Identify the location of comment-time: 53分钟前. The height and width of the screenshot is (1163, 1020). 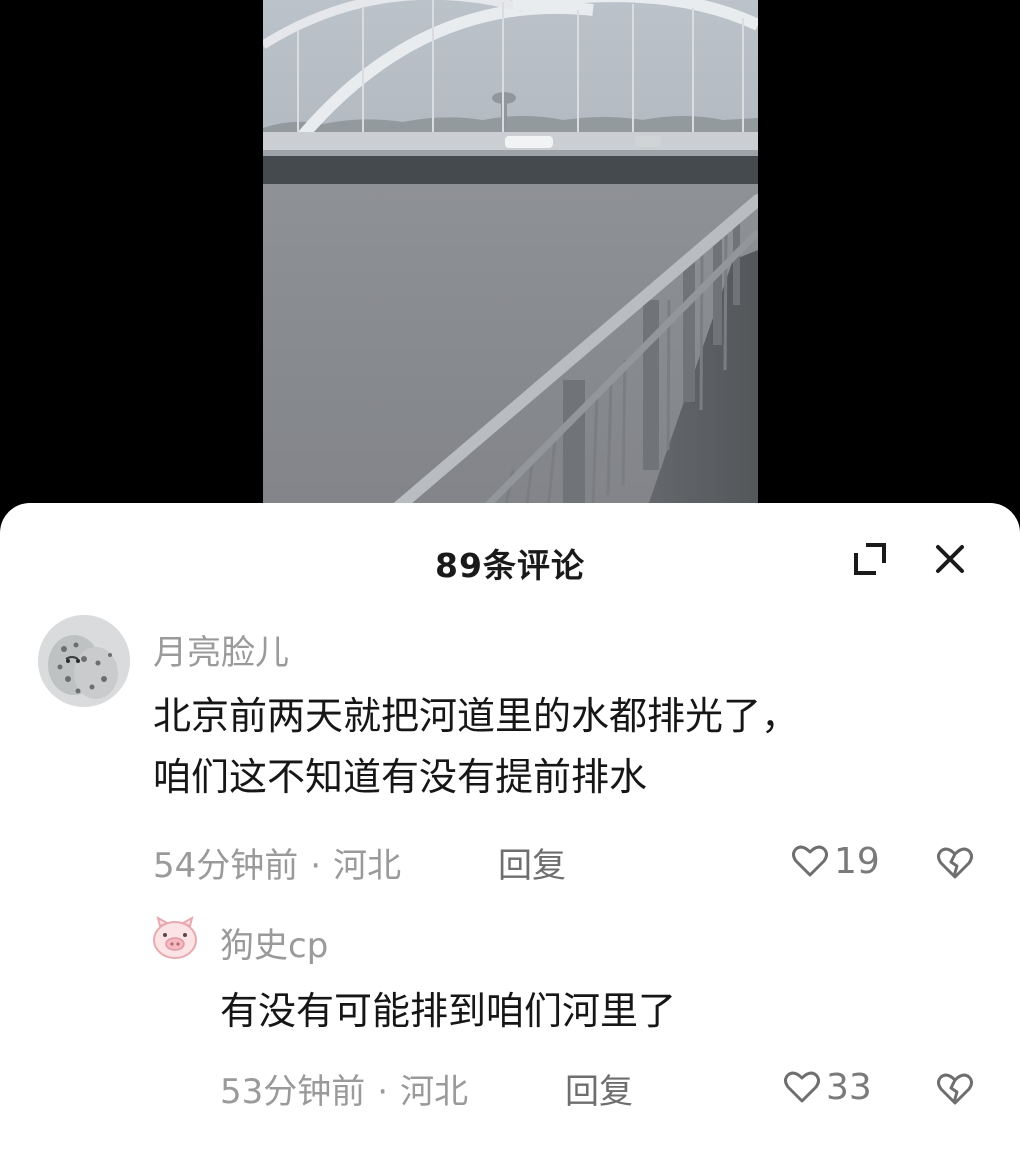
(293, 1092).